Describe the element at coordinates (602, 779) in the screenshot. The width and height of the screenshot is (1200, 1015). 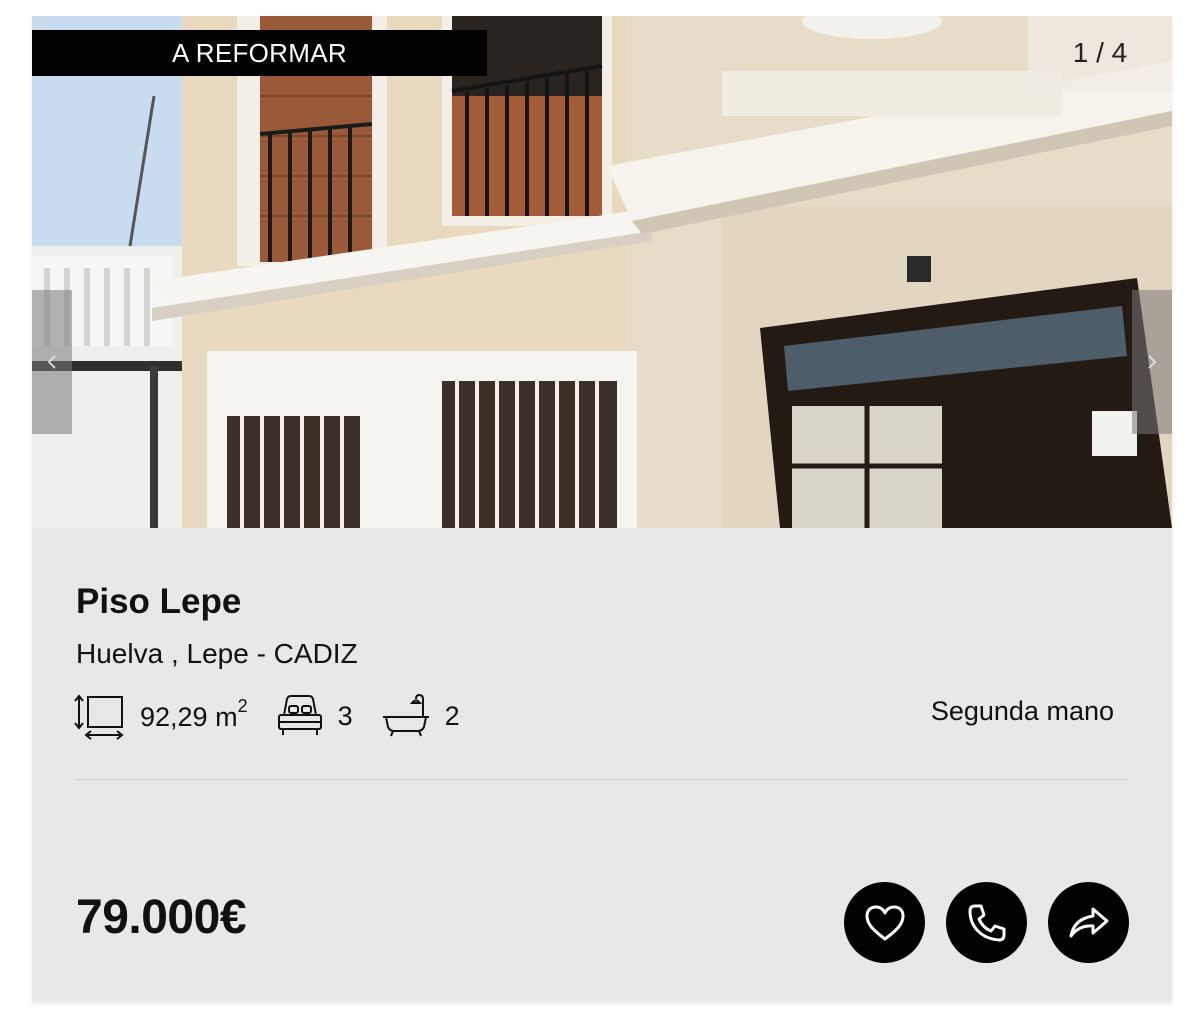
I see `divider` at that location.